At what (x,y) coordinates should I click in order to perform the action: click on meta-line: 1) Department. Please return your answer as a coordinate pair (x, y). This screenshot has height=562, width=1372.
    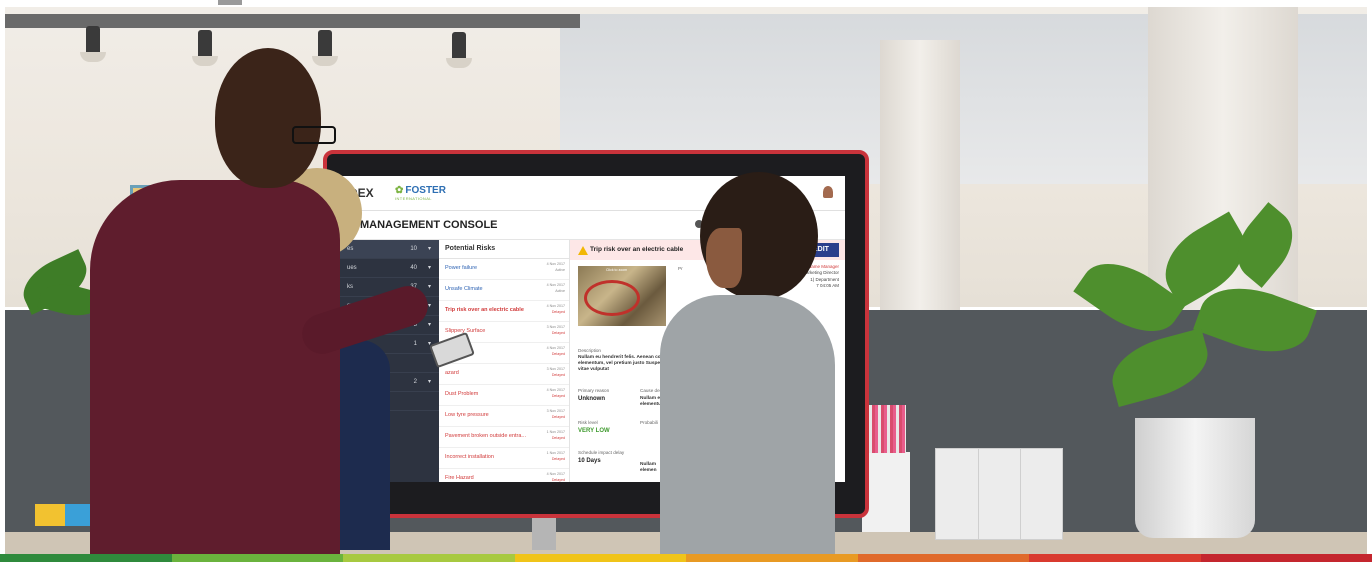
    Looking at the image, I should click on (824, 279).